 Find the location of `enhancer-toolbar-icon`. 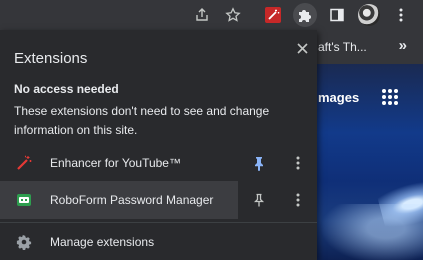

enhancer-toolbar-icon is located at coordinates (273, 15).